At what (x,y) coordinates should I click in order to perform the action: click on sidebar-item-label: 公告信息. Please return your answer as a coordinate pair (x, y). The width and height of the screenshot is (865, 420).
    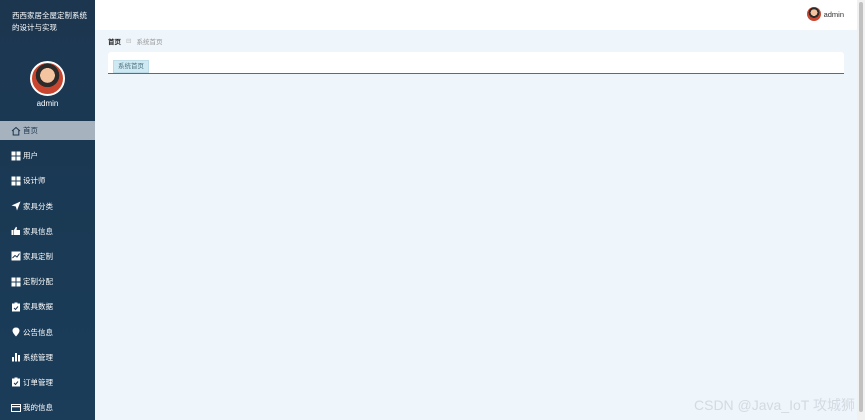
    Looking at the image, I should click on (38, 332).